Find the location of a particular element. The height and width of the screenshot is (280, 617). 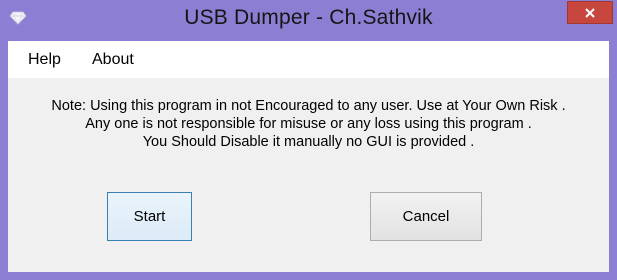

start-button-label: Start is located at coordinates (149, 216).